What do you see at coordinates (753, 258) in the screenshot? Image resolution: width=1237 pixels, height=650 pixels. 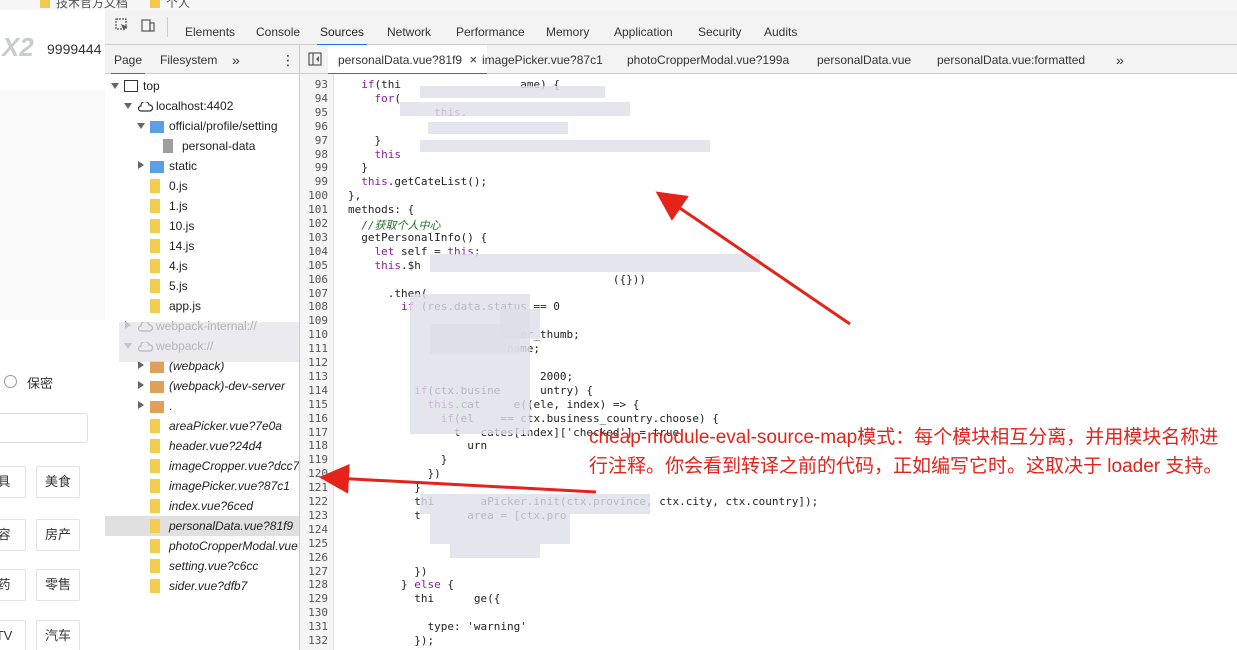 I see `arrow-to-code` at bounding box center [753, 258].